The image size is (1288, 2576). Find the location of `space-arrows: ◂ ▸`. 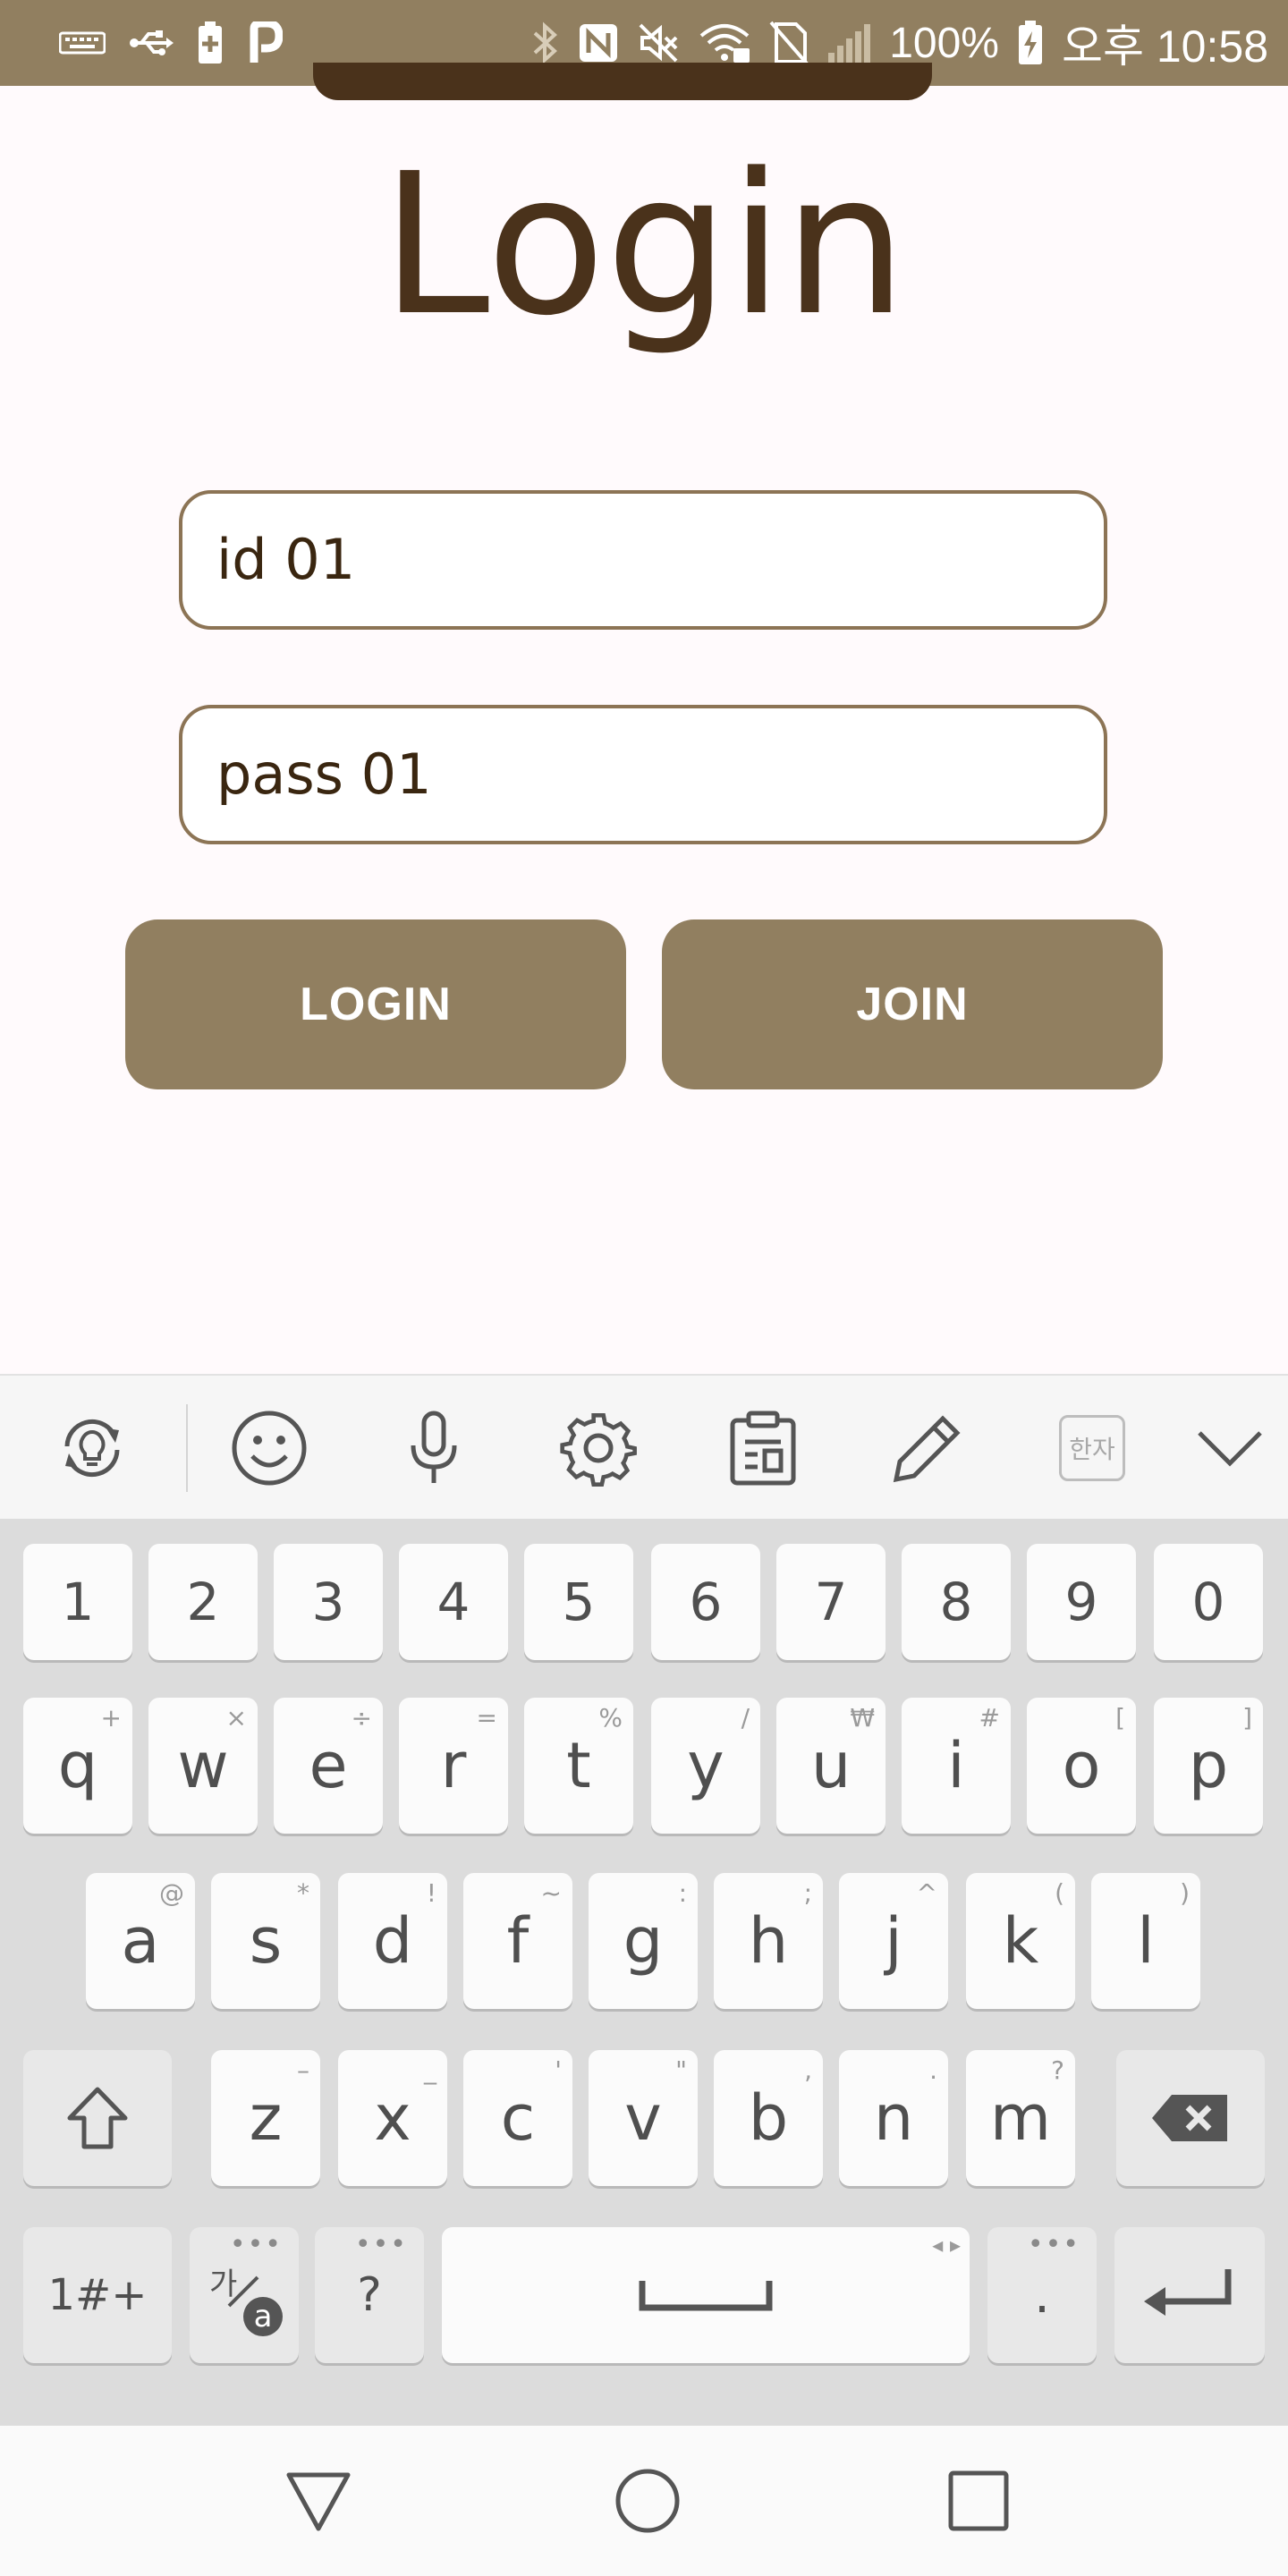

space-arrows: ◂ ▸ is located at coordinates (946, 2245).